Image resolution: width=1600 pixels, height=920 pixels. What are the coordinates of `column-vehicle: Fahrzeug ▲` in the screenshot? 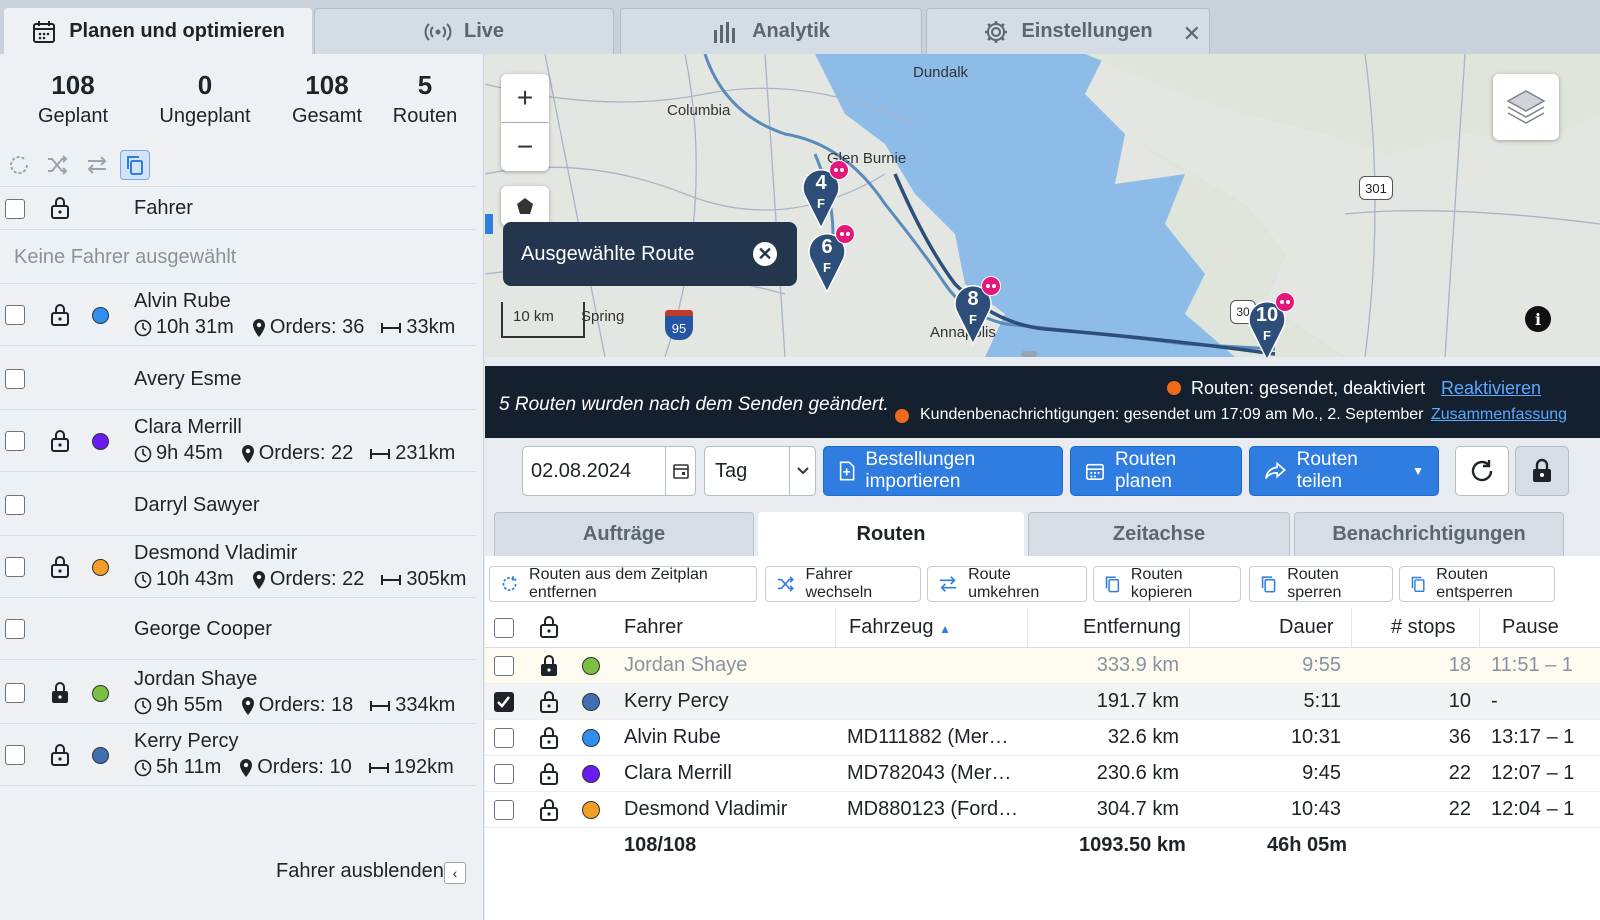 It's located at (900, 627).